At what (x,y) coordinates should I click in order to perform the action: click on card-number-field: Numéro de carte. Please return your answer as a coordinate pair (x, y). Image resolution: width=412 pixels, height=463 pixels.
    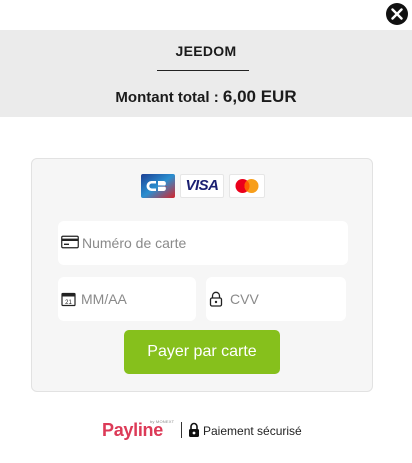
    Looking at the image, I should click on (203, 243).